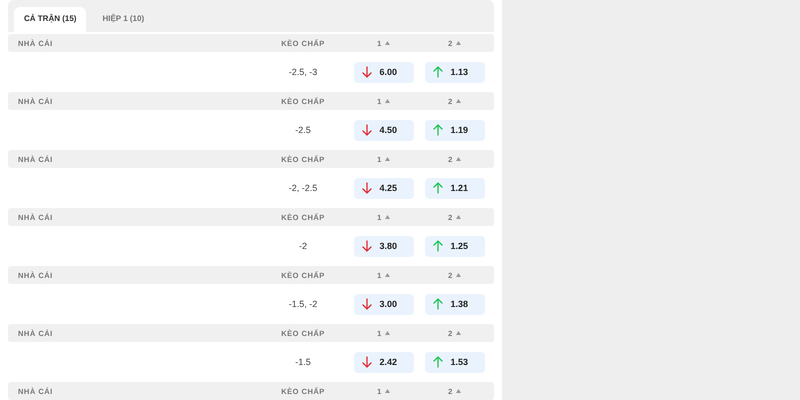  Describe the element at coordinates (303, 72) in the screenshot. I see `handicap-value: -2.5, -3` at that location.